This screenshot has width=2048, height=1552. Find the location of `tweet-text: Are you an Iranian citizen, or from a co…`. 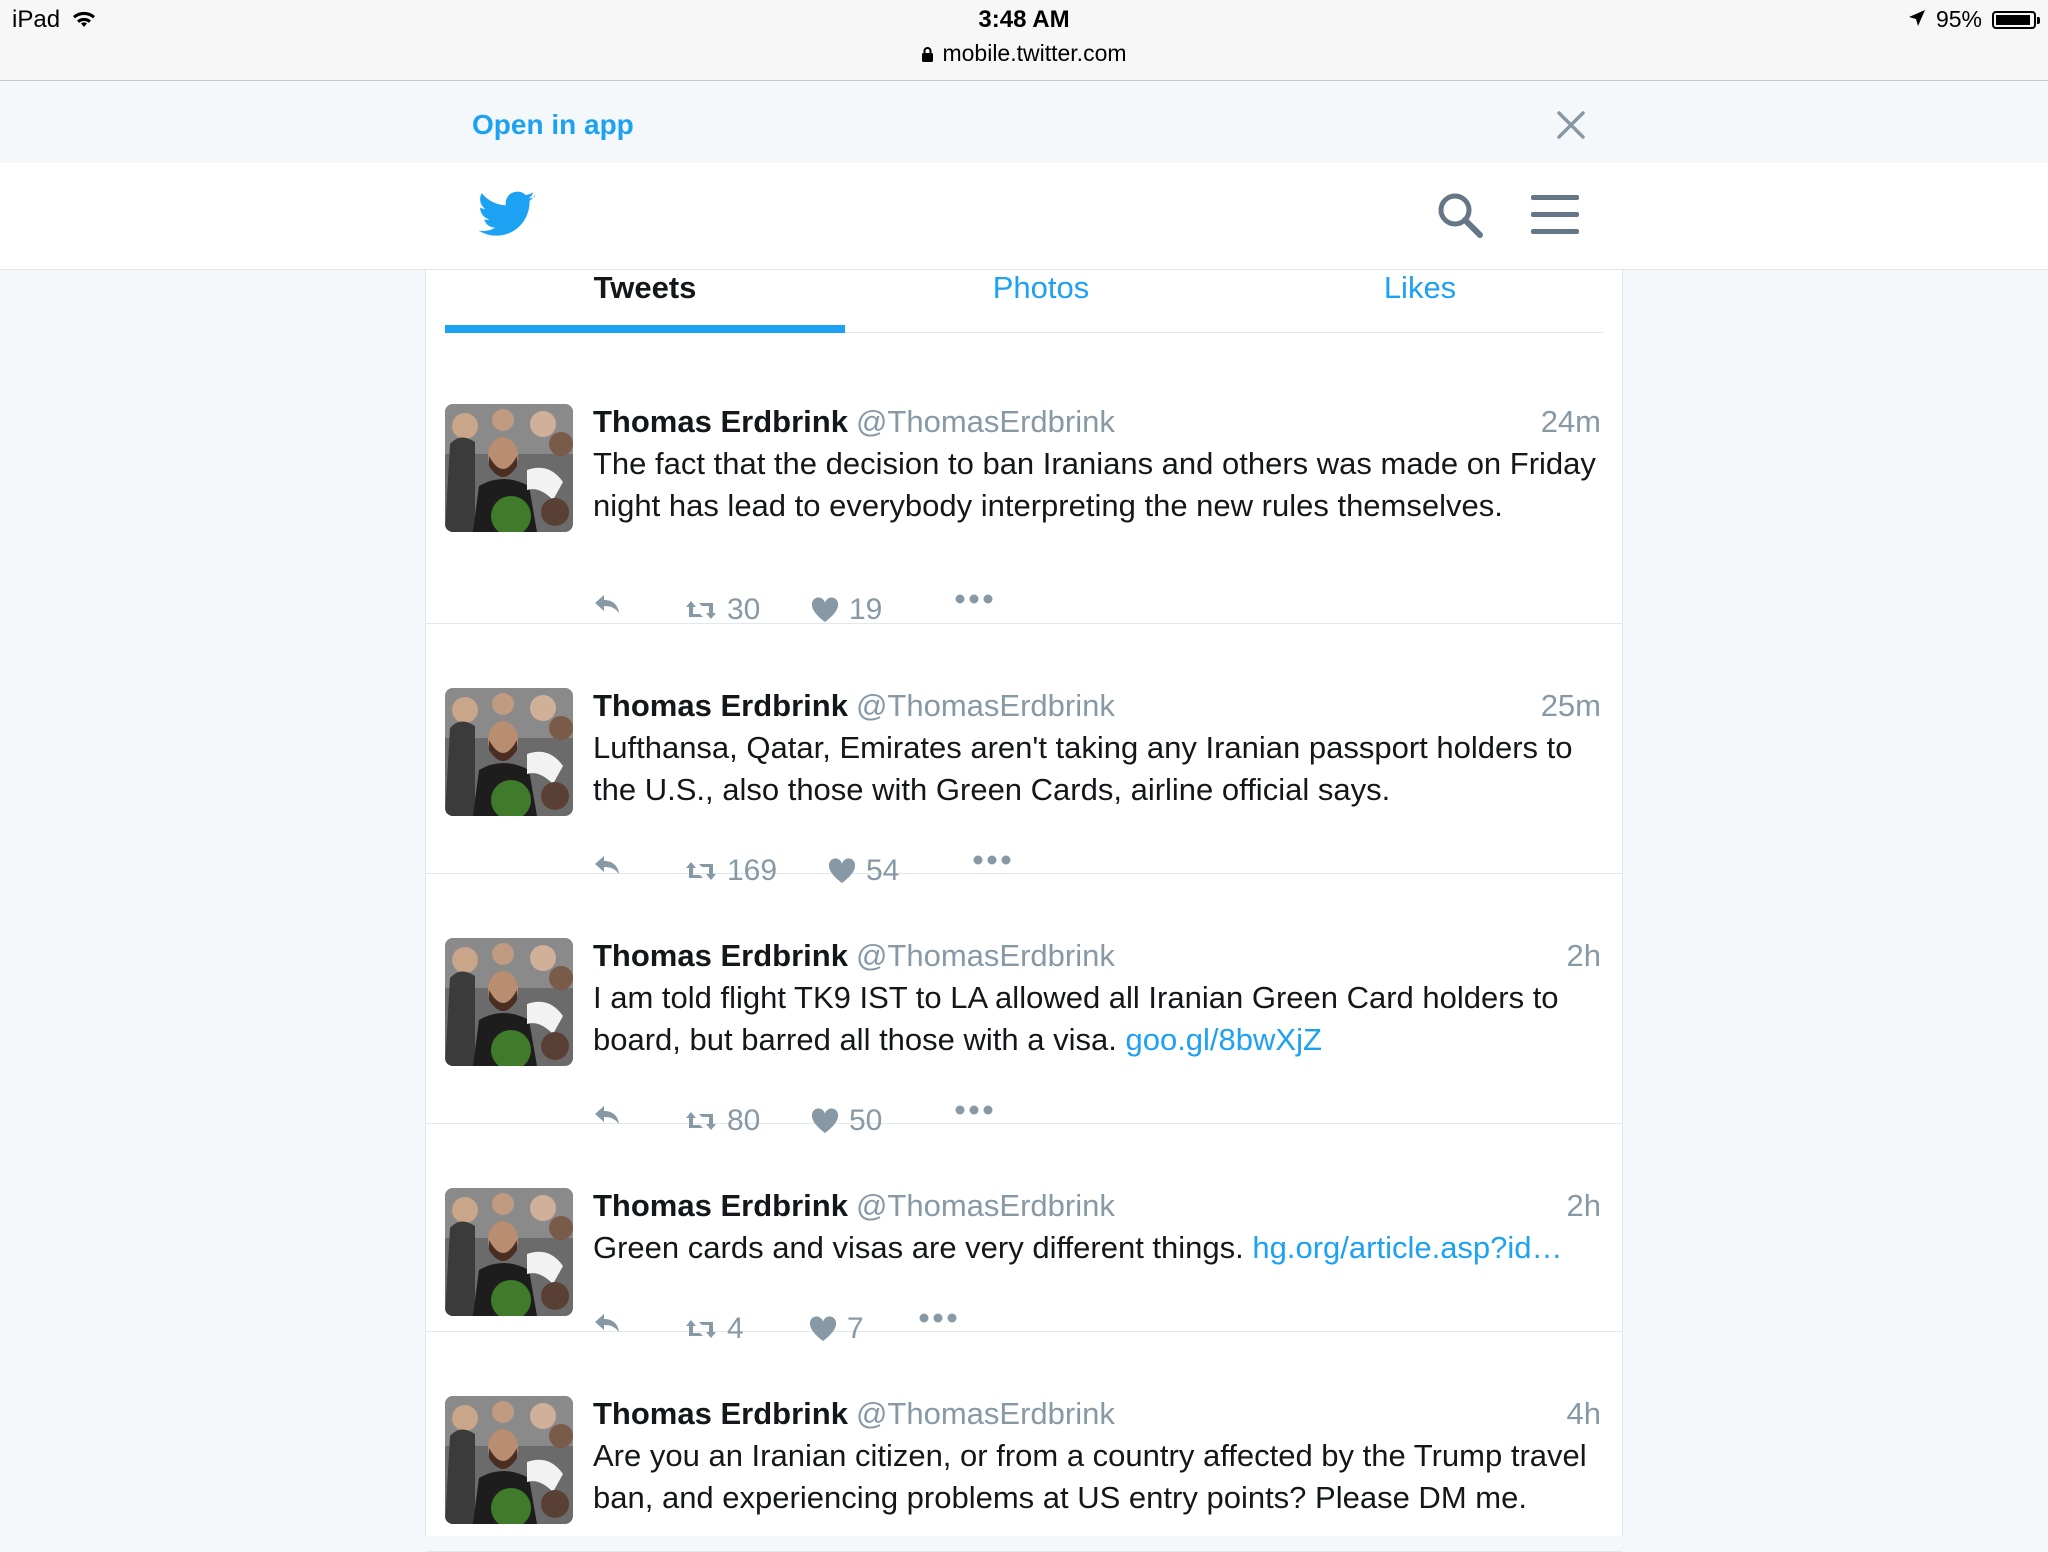

tweet-text: Are you an Iranian citizen, or from a co… is located at coordinates (1097, 1477).